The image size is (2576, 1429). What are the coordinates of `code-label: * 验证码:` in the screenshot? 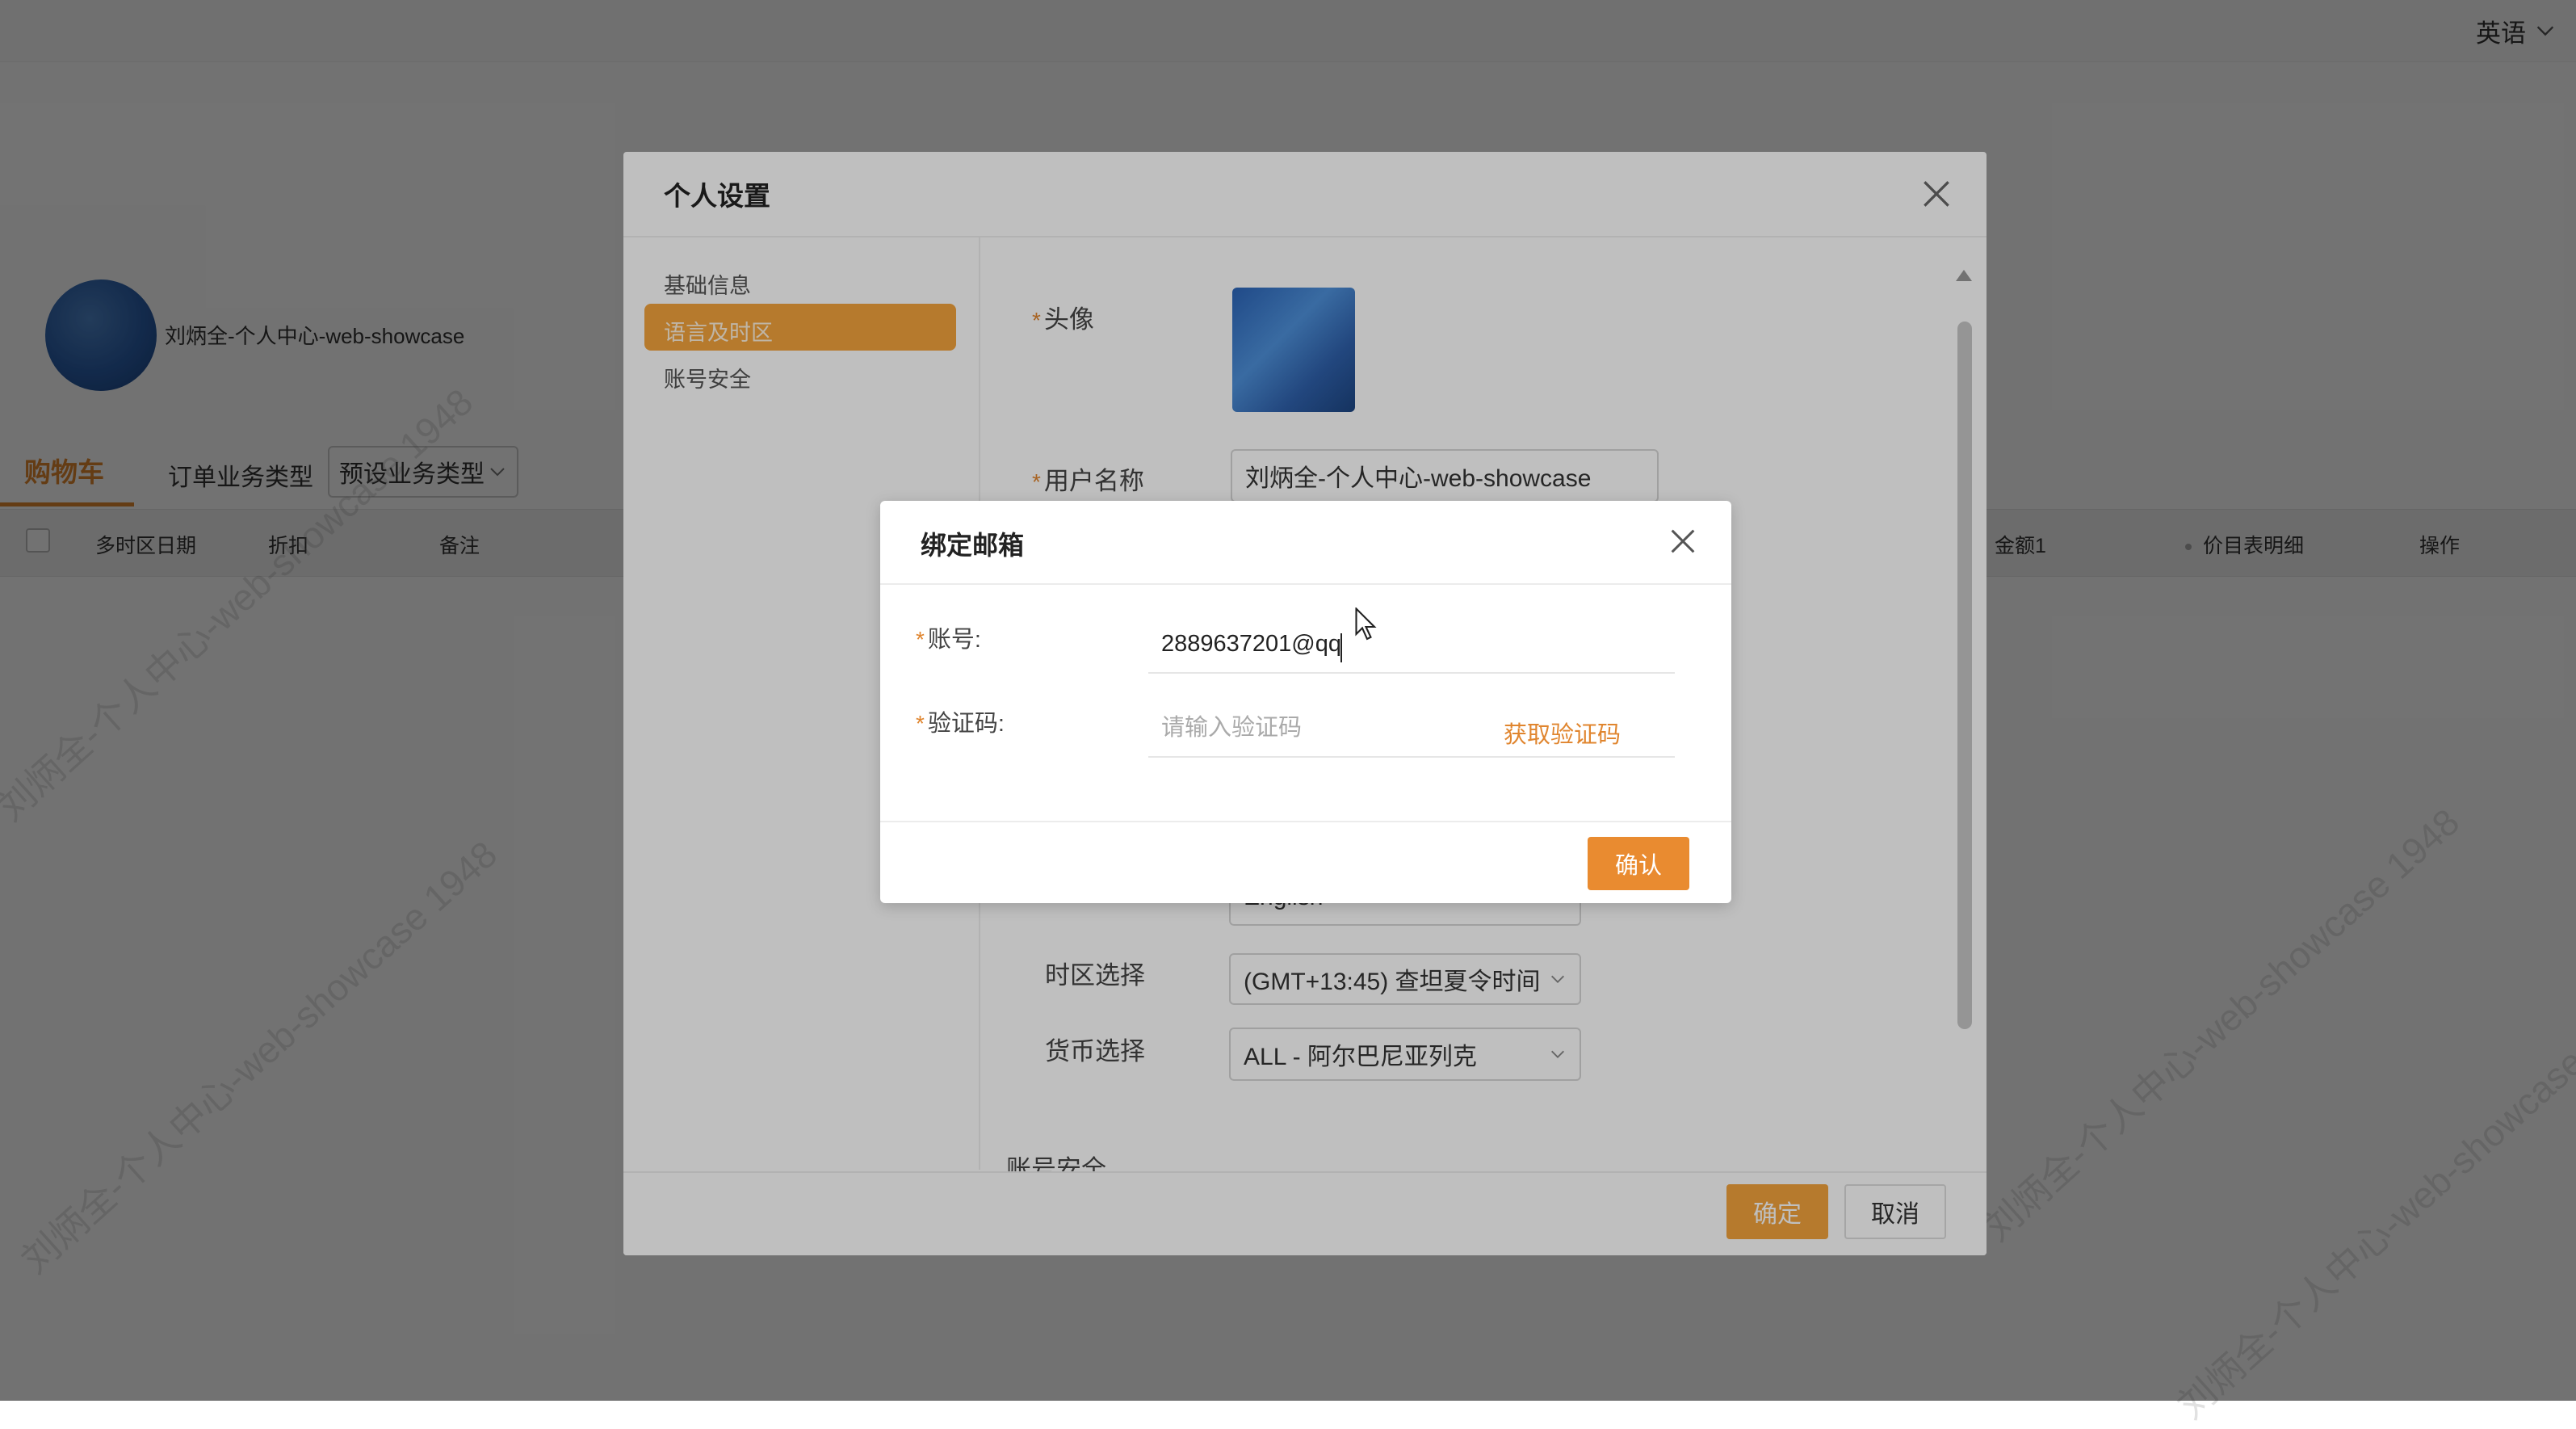 It's located at (961, 721).